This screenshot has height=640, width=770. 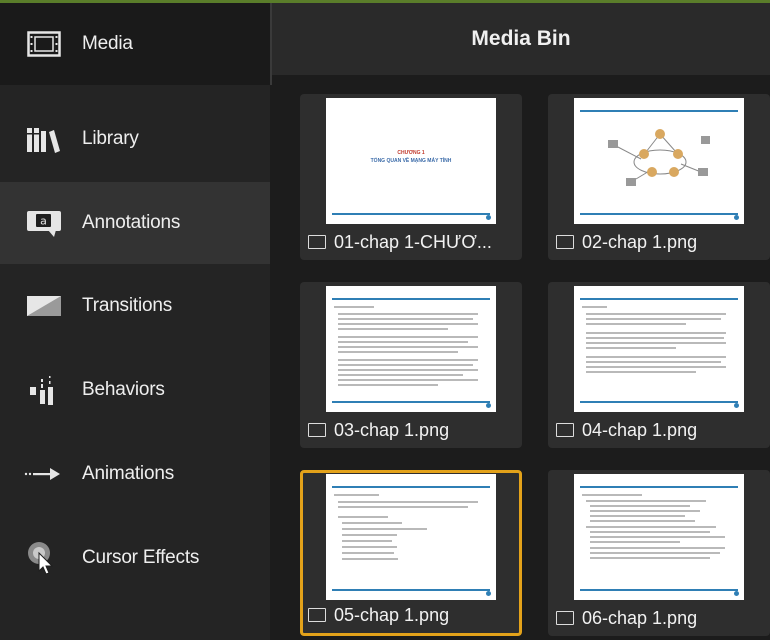 I want to click on svg-text: a, so click(x=43, y=221).